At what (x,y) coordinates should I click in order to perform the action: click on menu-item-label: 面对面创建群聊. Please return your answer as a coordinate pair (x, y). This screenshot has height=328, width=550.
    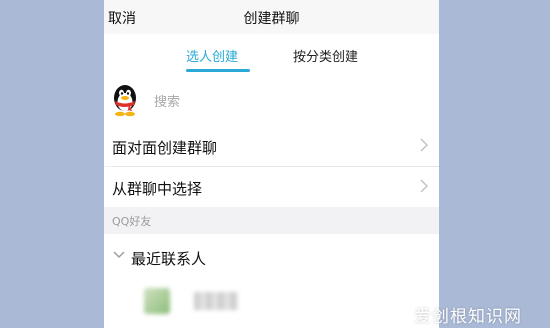
    Looking at the image, I should click on (165, 148).